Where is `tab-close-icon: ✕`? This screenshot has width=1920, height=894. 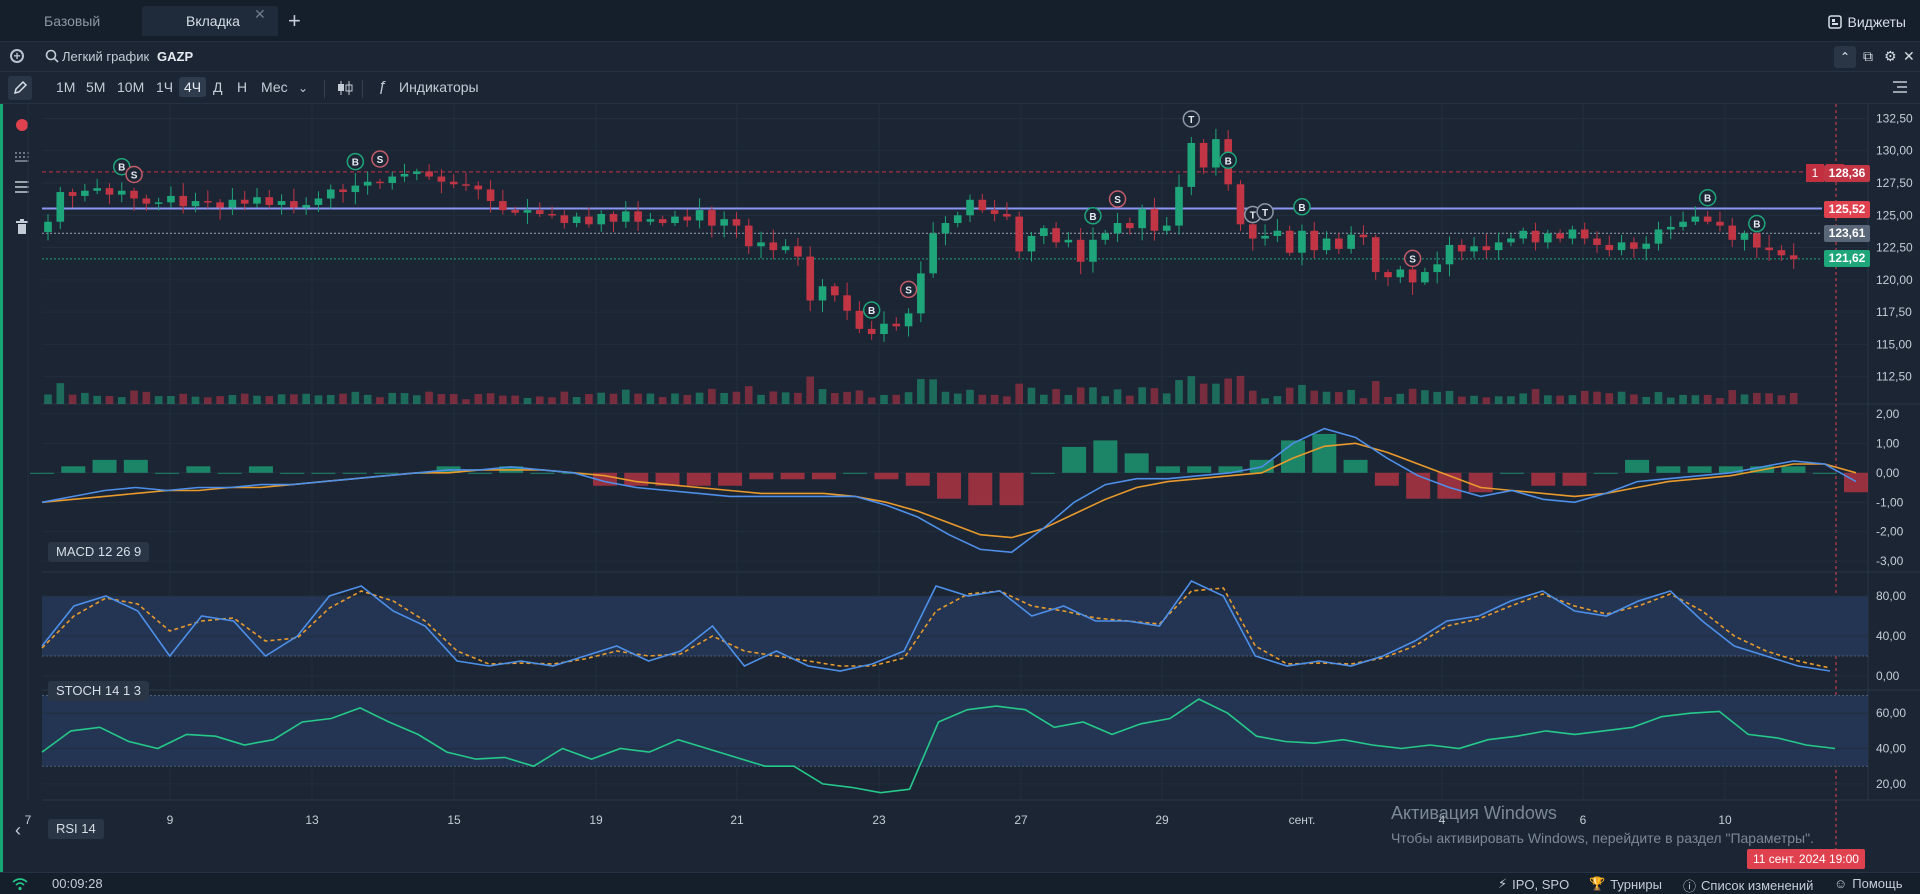 tab-close-icon: ✕ is located at coordinates (260, 14).